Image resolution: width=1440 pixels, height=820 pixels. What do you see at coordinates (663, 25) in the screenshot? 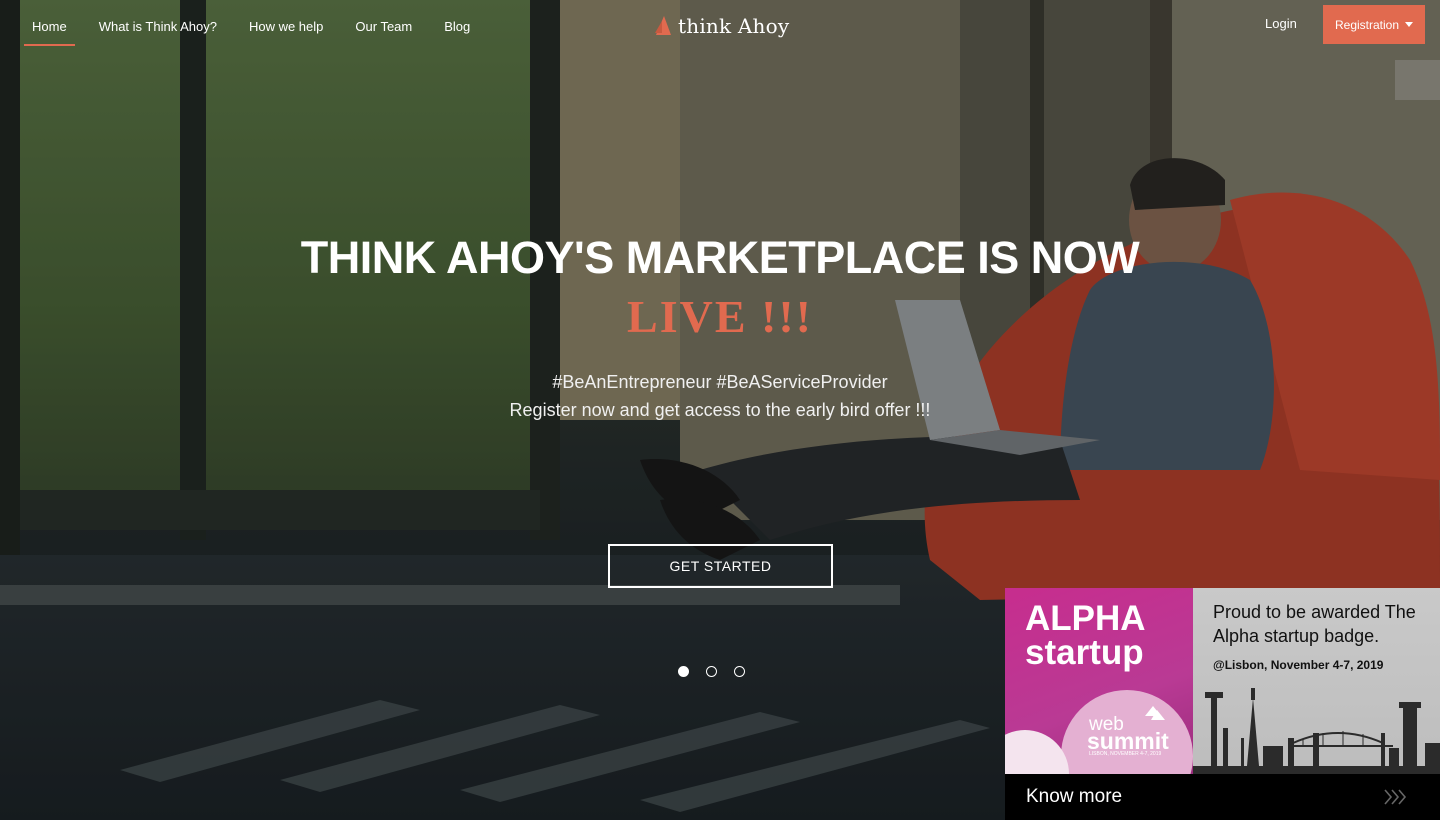
I see `sail-icon` at bounding box center [663, 25].